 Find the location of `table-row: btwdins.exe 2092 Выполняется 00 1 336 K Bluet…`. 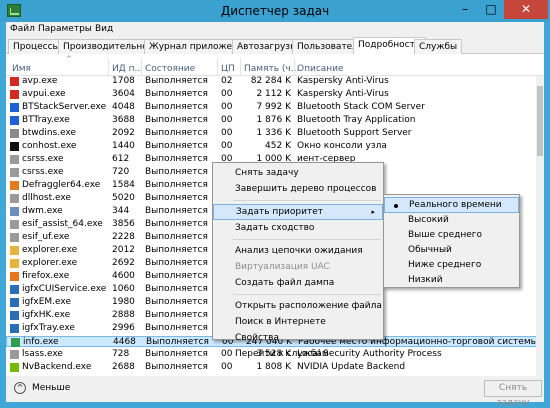

table-row: btwdins.exe 2092 Выполняется 00 1 336 K Bluet… is located at coordinates (275, 133).